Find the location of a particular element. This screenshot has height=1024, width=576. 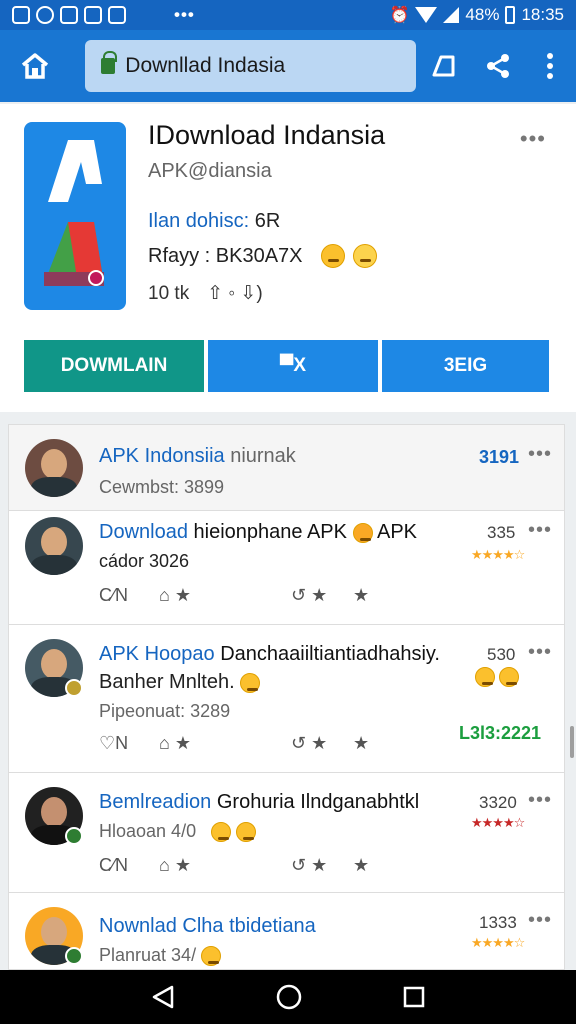

browser-toolbar: Downllad Indasia is located at coordinates (288, 66).